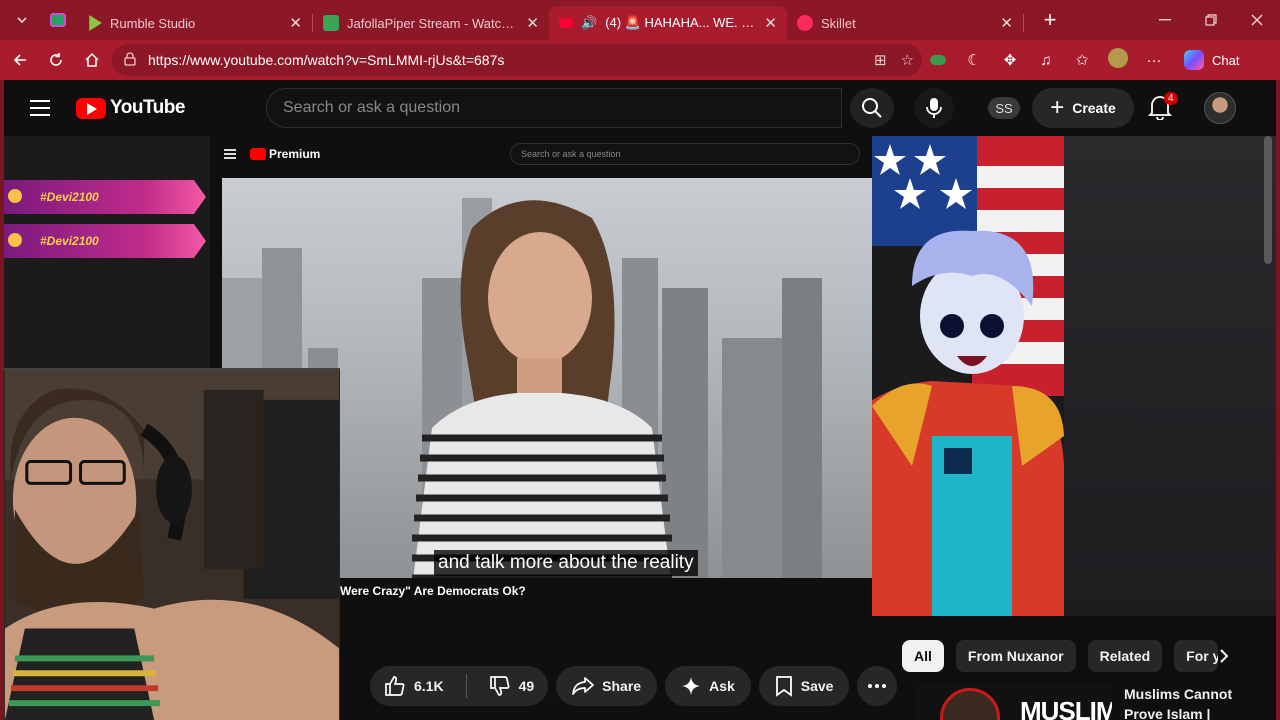  What do you see at coordinates (131, 60) in the screenshot?
I see `lock-icon` at bounding box center [131, 60].